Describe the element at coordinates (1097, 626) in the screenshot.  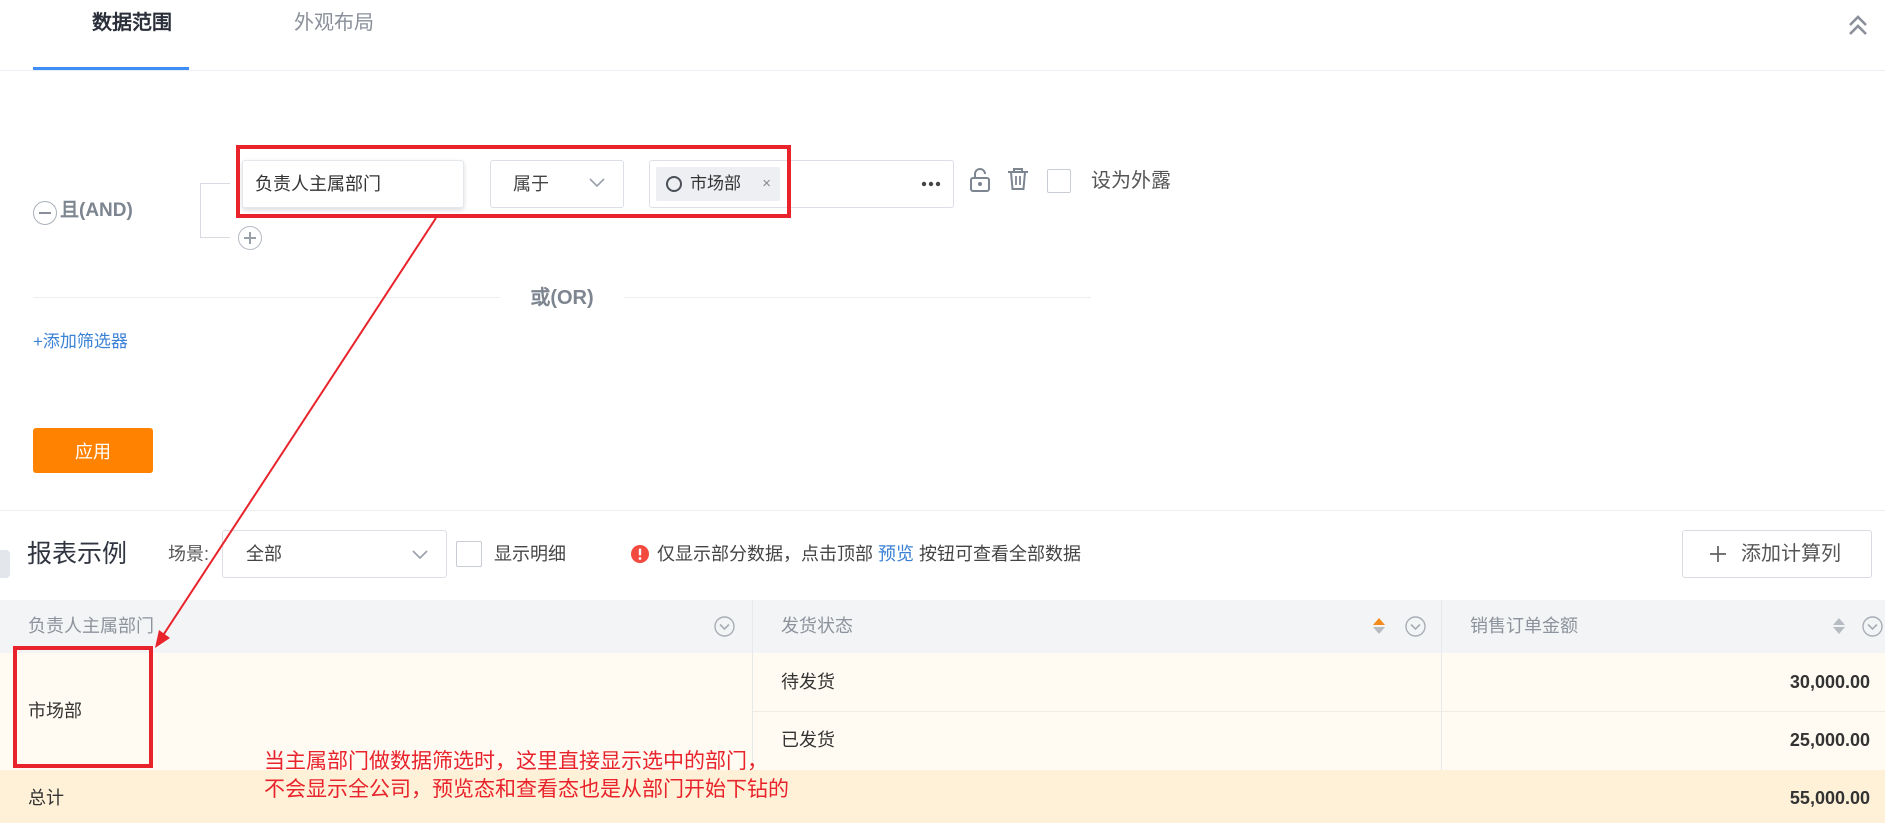
I see `column-header: 发货状态` at that location.